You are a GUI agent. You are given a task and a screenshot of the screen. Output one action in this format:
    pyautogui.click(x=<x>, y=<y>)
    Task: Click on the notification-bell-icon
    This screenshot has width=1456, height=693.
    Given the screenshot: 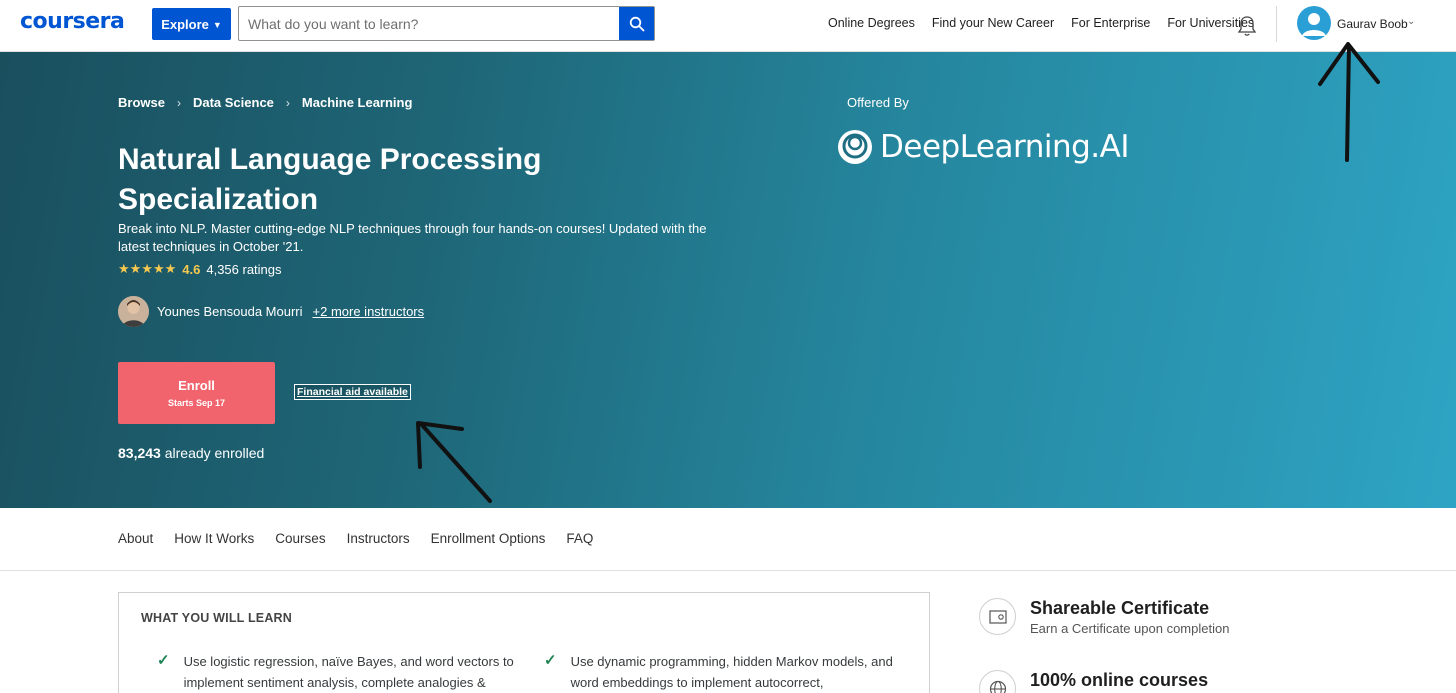 What is the action you would take?
    pyautogui.click(x=1247, y=26)
    